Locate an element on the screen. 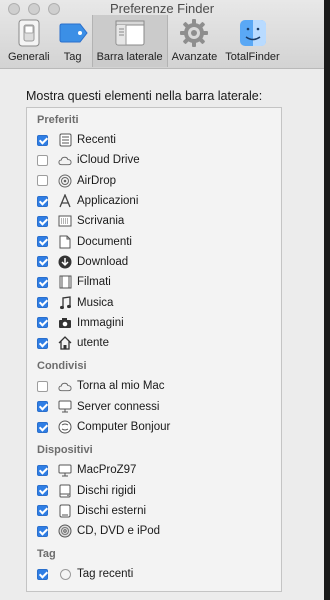  optical-disc-icon is located at coordinates (65, 531).